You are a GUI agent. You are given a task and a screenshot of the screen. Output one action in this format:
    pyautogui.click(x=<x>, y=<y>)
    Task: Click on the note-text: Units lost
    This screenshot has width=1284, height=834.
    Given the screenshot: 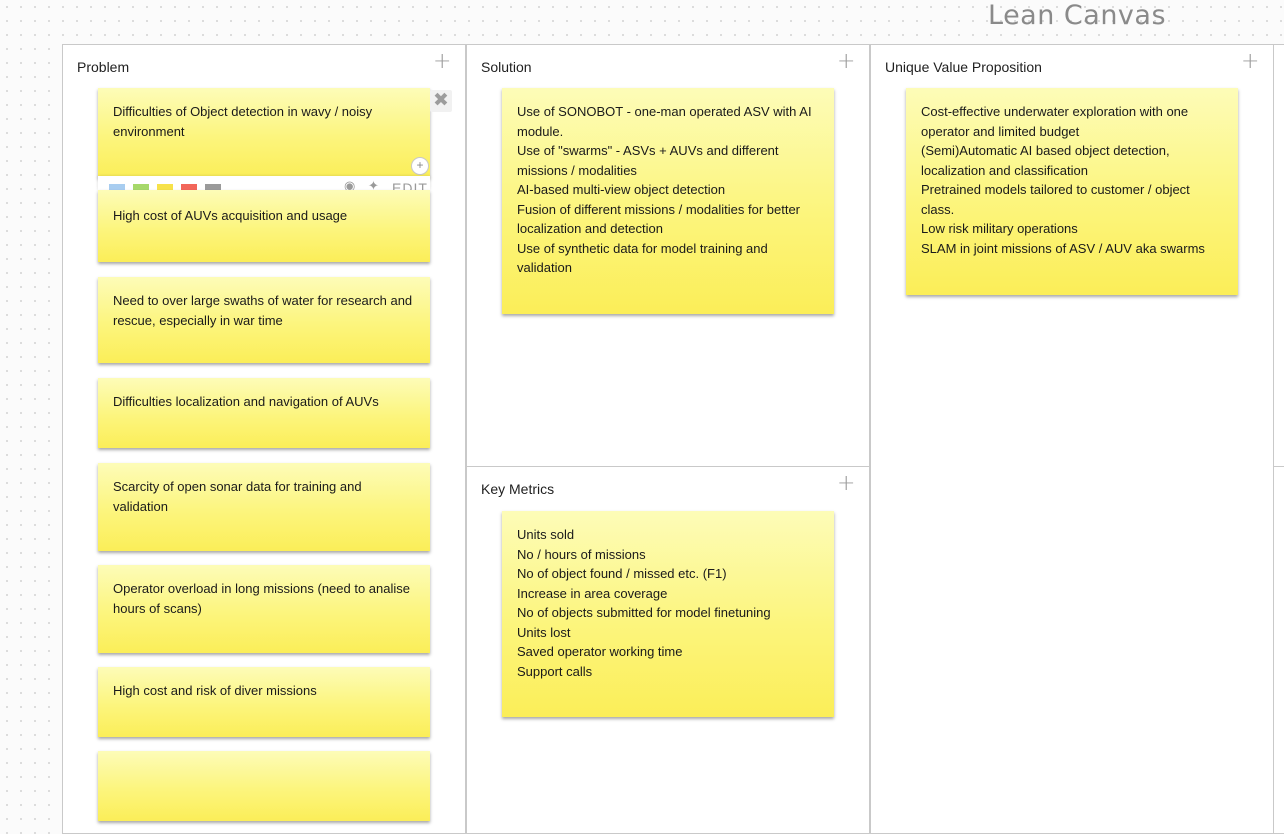 What is the action you would take?
    pyautogui.click(x=544, y=632)
    